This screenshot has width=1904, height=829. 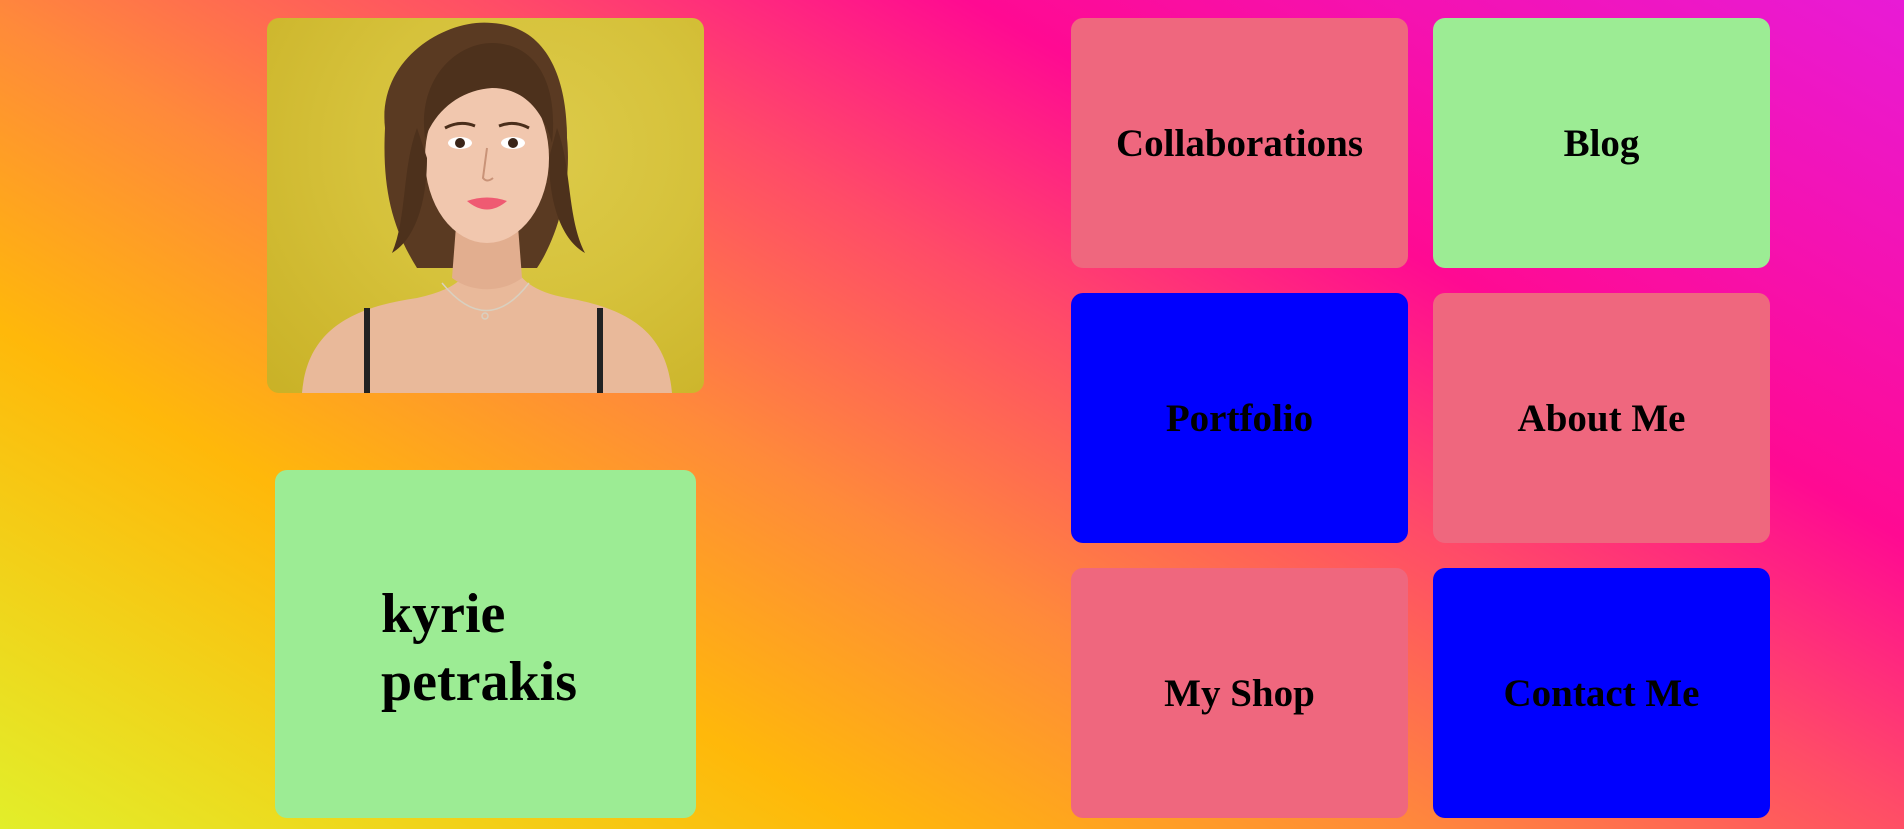 I want to click on profile-photo, so click(x=485, y=205).